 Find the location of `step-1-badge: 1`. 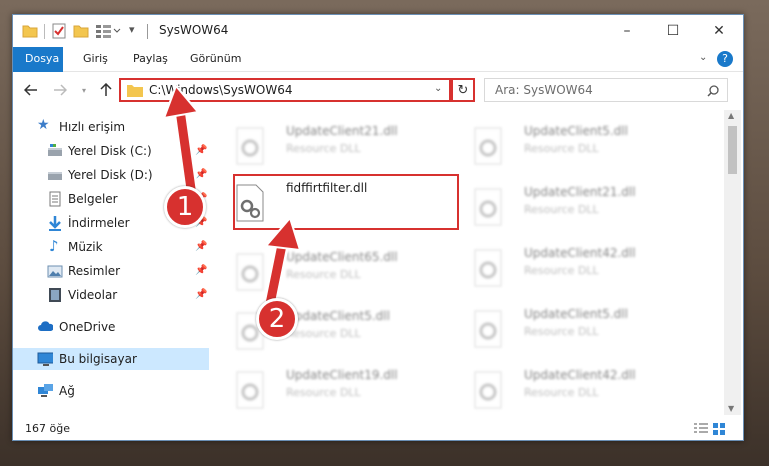

step-1-badge: 1 is located at coordinates (185, 207).